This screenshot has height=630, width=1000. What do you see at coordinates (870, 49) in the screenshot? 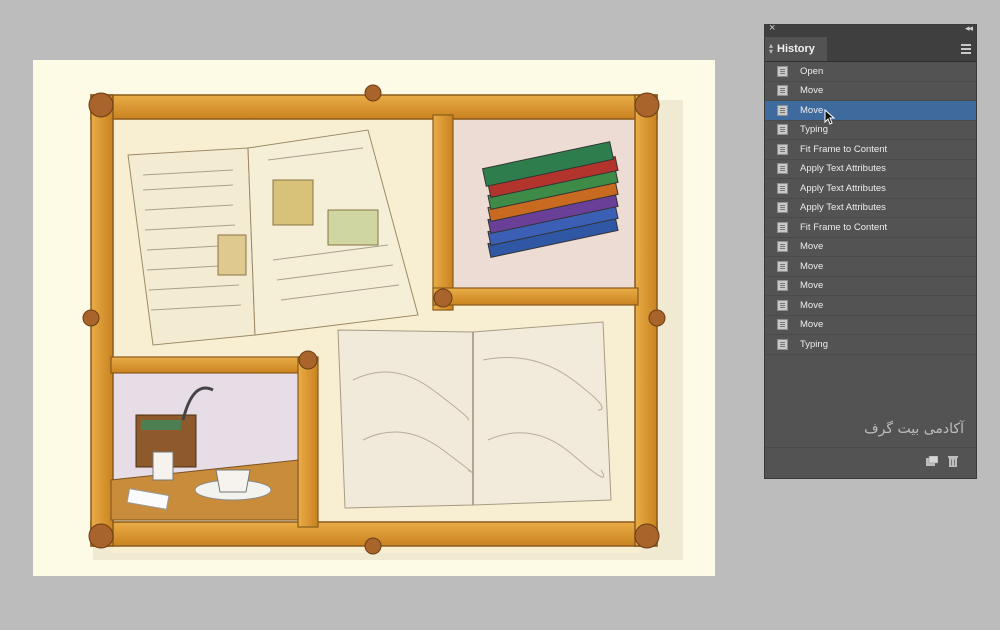
I see `panel-tab-bar: ▴ ▾ History` at bounding box center [870, 49].